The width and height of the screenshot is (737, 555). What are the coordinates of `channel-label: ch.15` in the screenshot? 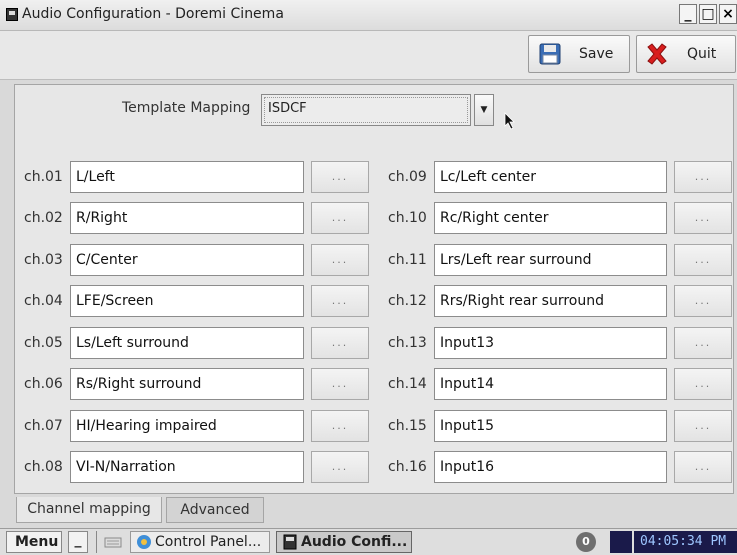 It's located at (407, 426).